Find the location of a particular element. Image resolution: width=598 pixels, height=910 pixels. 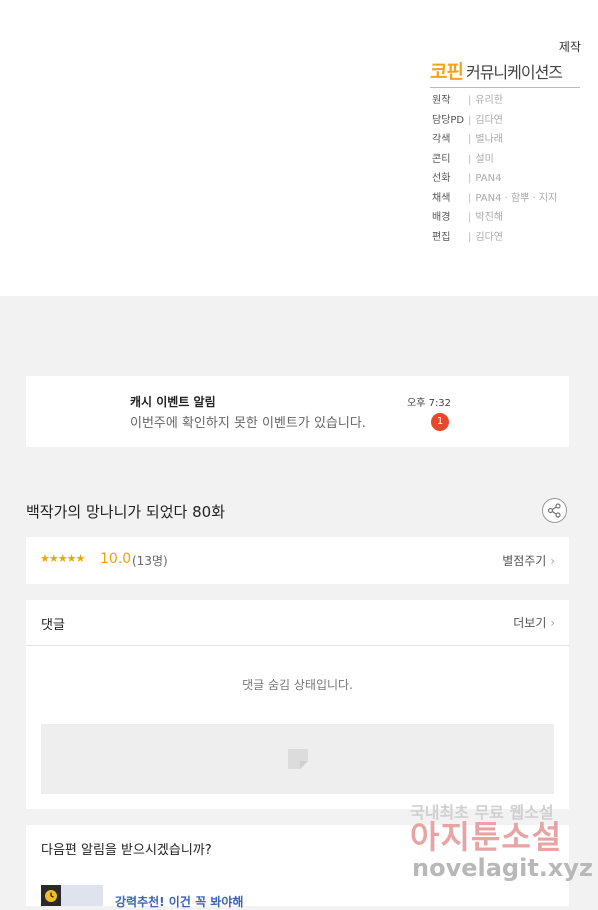

promo-link: 강력추천! 이건 꼭 봐야해 is located at coordinates (179, 901).